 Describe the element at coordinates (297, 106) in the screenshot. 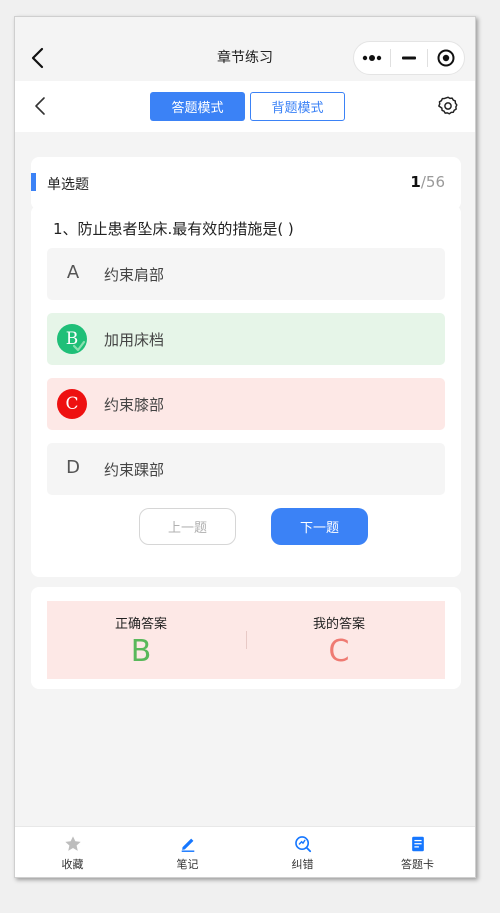

I see `recite-mode-button: 背题模式` at that location.